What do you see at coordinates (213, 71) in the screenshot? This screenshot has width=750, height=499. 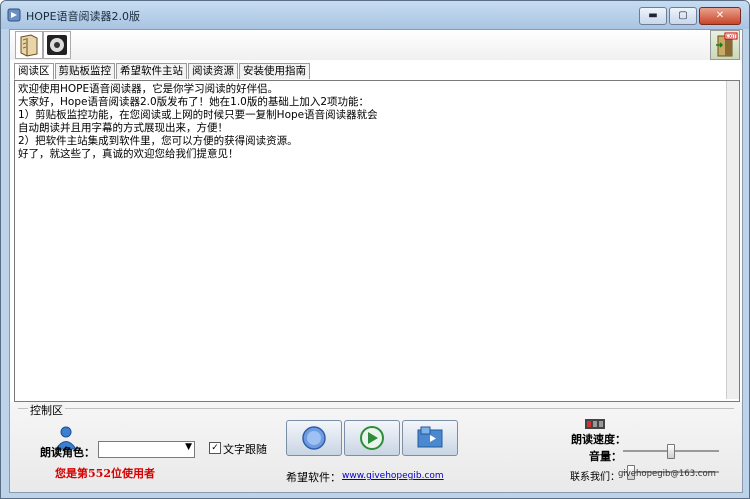 I see `tab-resources: 阅读资源` at bounding box center [213, 71].